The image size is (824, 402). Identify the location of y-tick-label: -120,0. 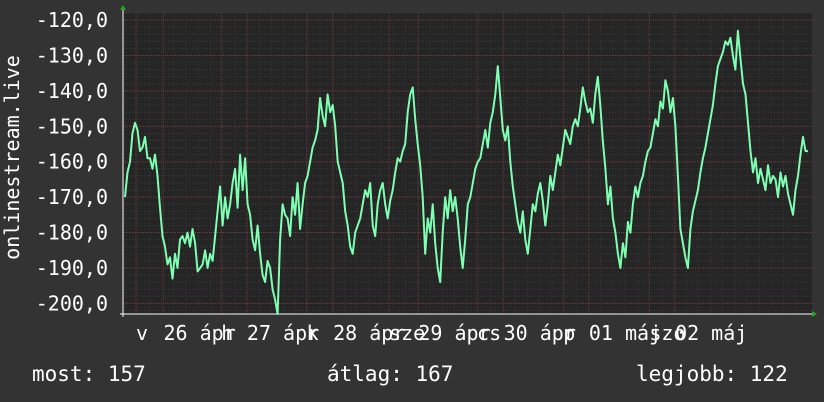
(72, 20).